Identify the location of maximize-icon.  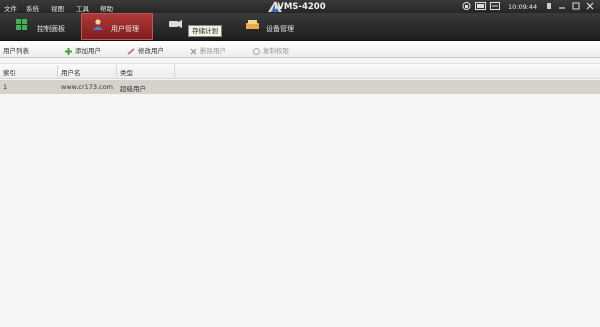
(576, 6).